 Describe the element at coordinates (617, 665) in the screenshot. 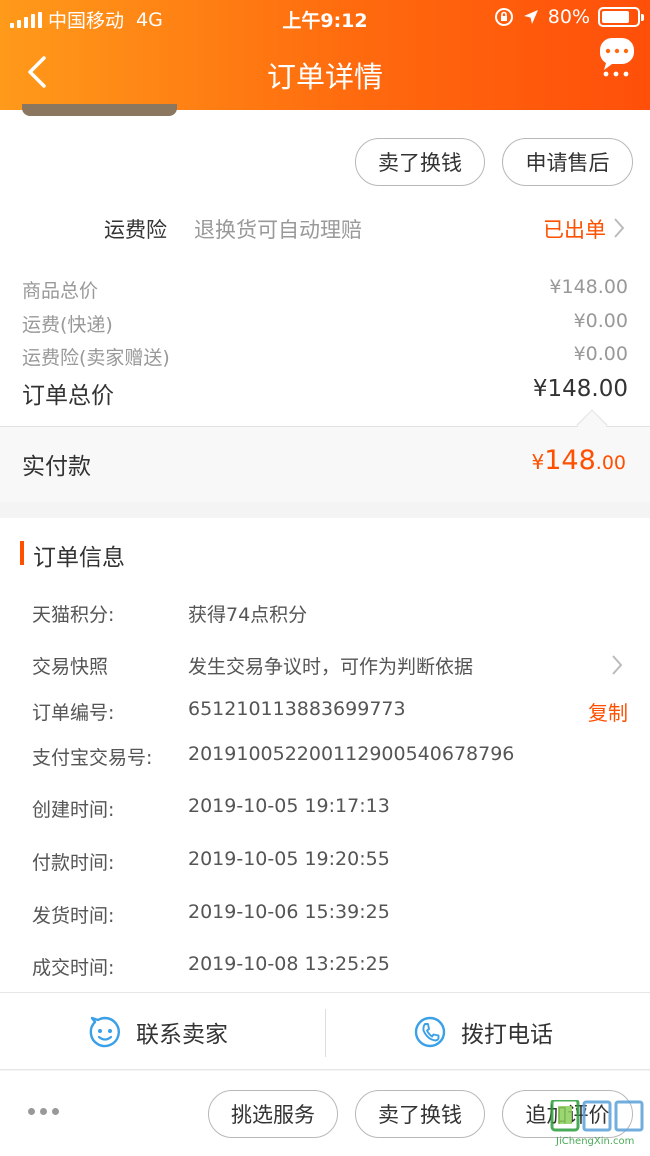

I see `snapshot-chevron-icon` at that location.